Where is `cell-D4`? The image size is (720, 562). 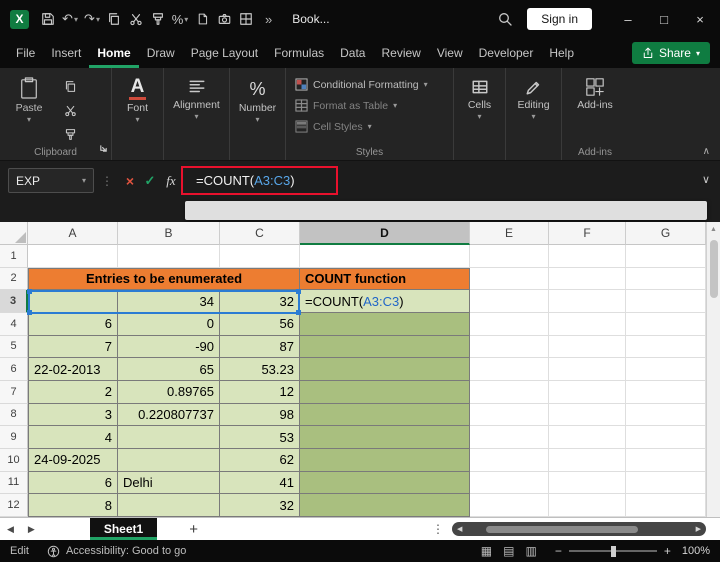
cell-D4 is located at coordinates (385, 324).